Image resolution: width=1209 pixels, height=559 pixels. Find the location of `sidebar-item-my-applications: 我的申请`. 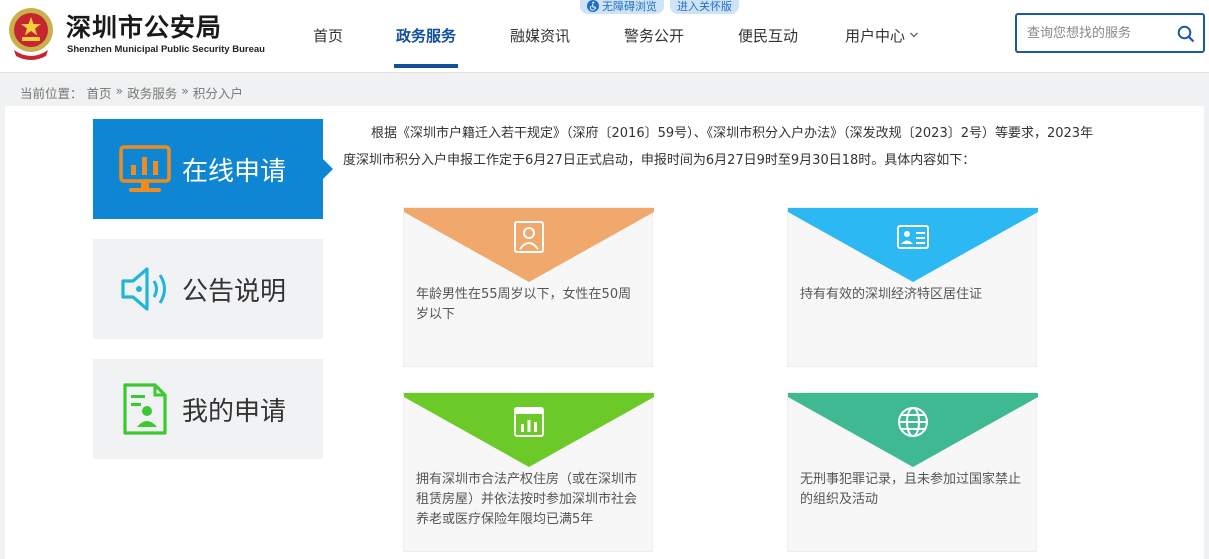

sidebar-item-my-applications: 我的申请 is located at coordinates (208, 409).